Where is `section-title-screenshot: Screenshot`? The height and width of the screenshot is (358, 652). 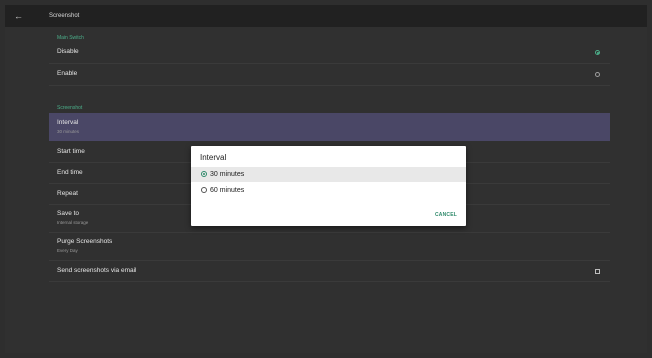 section-title-screenshot: Screenshot is located at coordinates (70, 108).